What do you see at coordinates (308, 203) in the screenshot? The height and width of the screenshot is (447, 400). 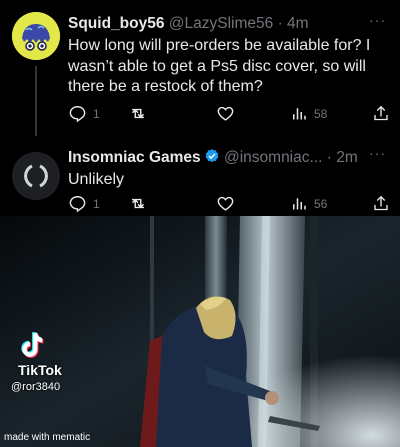 I see `views-button: 56` at bounding box center [308, 203].